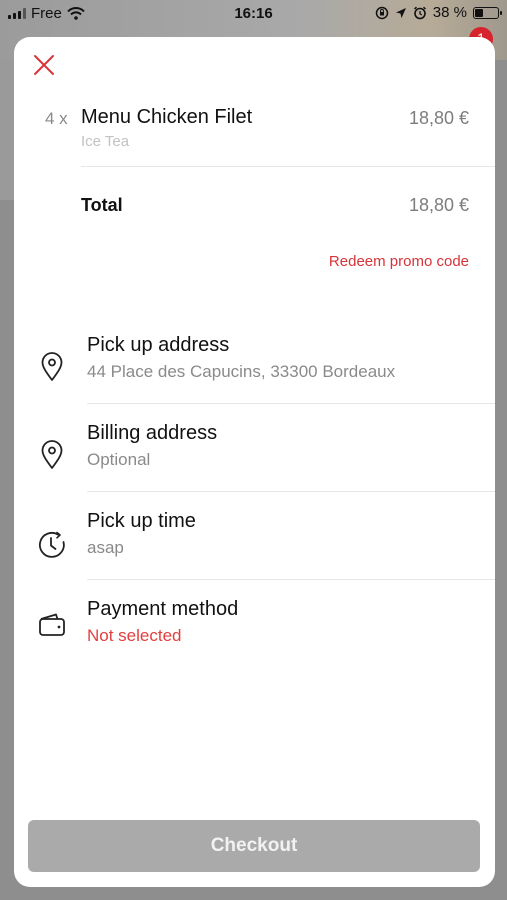 The image size is (507, 900). I want to click on clock-icon, so click(51, 544).